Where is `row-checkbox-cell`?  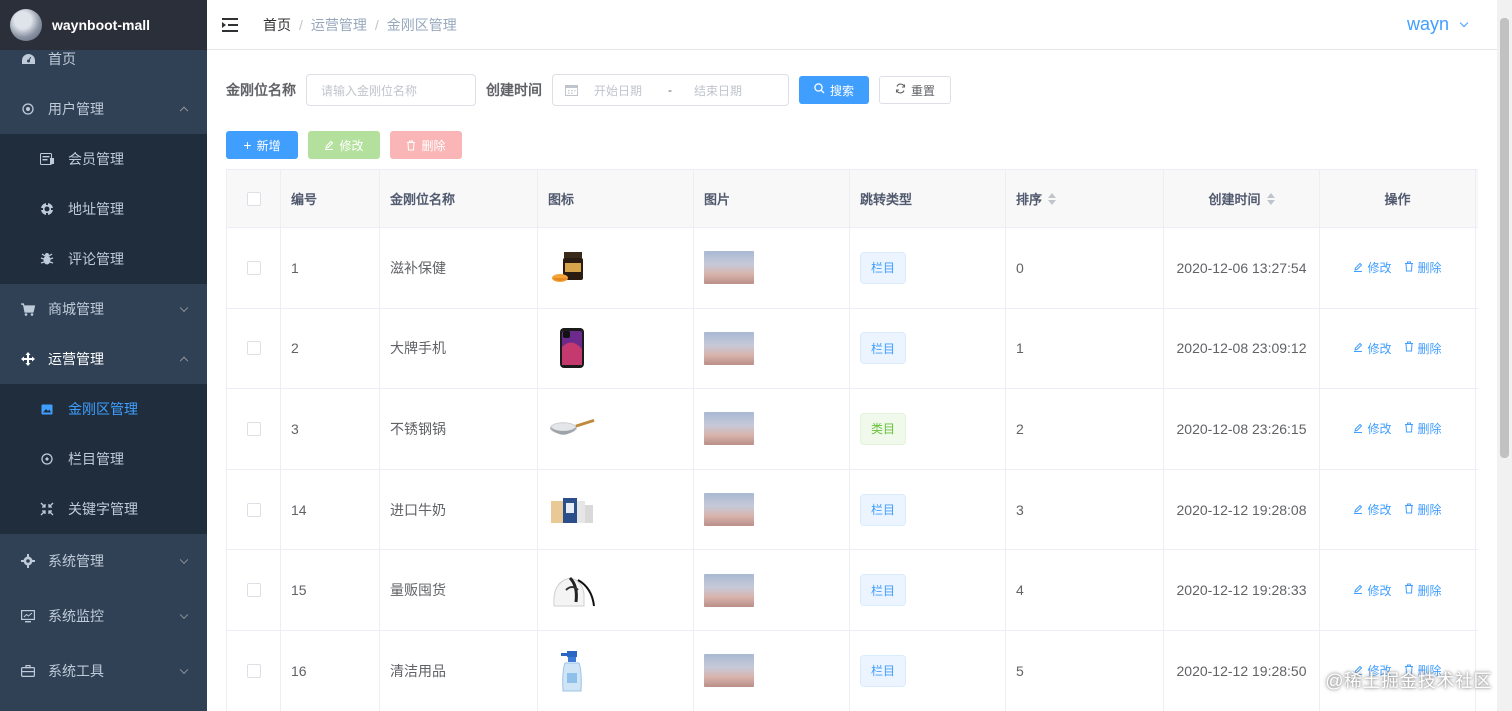
row-checkbox-cell is located at coordinates (254, 509).